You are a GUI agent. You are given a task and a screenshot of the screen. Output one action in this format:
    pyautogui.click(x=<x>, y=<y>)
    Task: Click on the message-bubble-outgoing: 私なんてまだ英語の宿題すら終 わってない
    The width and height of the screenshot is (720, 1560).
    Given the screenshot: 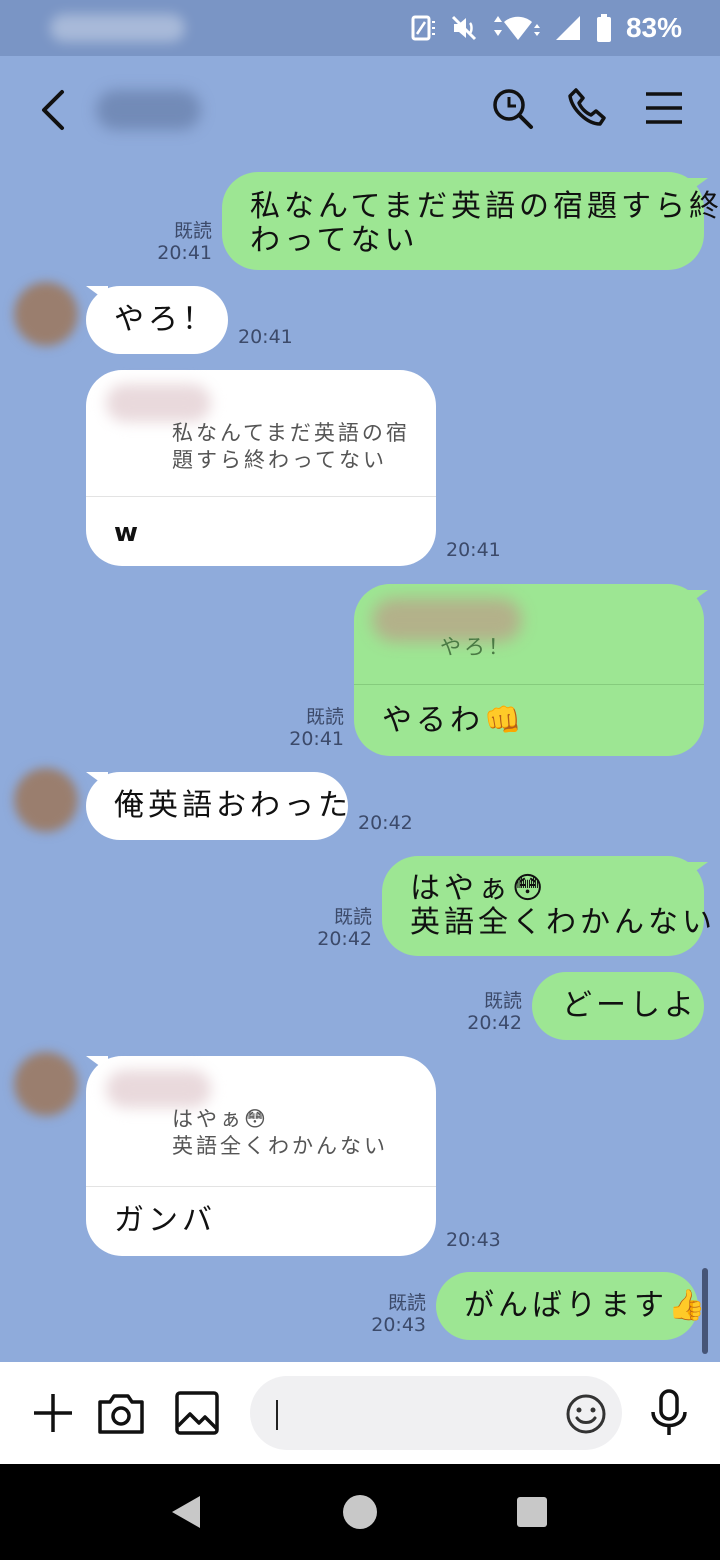 What is the action you would take?
    pyautogui.click(x=470, y=221)
    